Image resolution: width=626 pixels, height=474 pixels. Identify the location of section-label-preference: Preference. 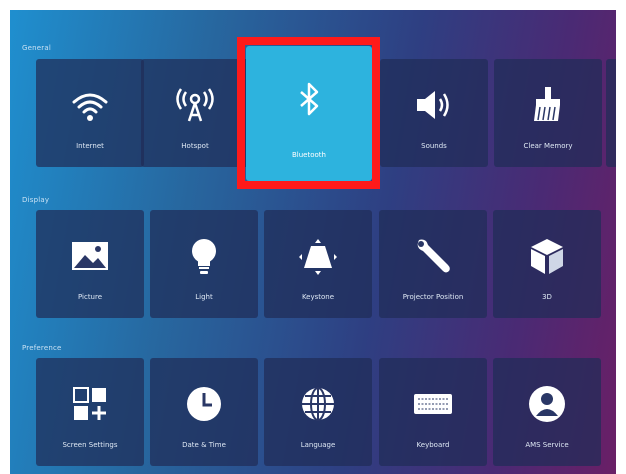
(42, 348).